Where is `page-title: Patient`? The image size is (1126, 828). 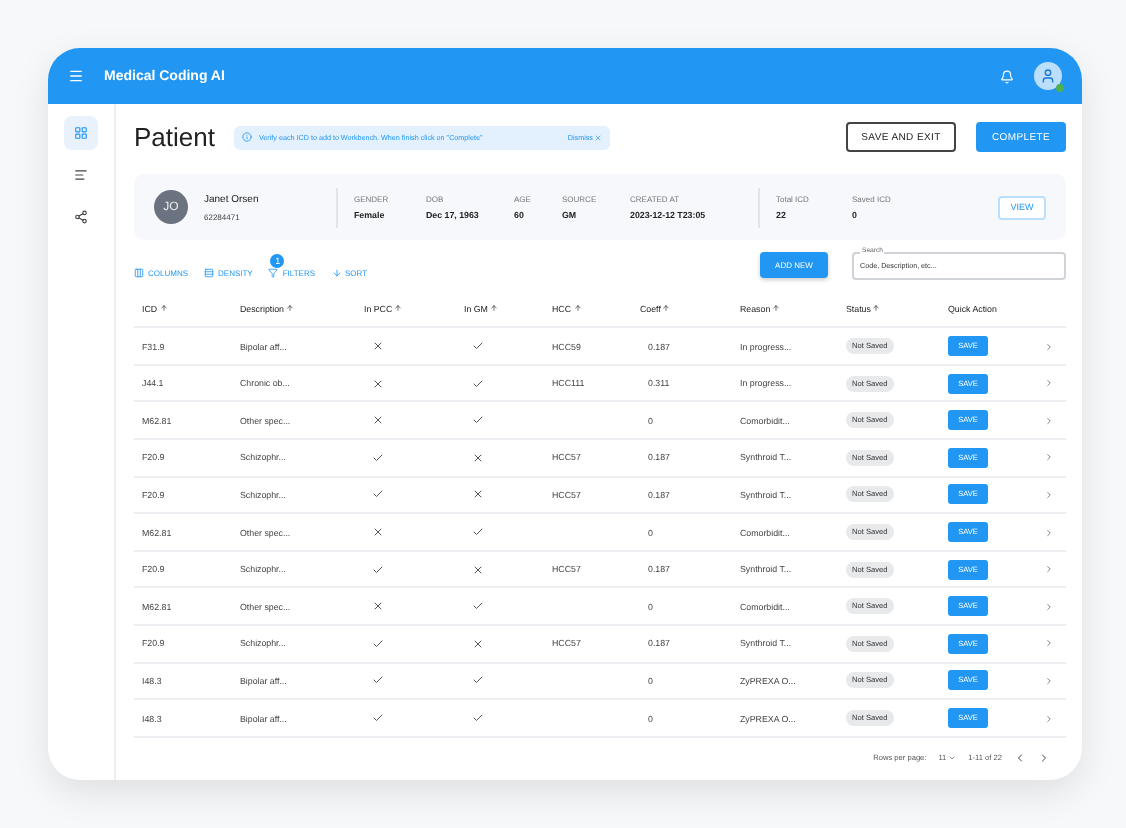
page-title: Patient is located at coordinates (174, 137).